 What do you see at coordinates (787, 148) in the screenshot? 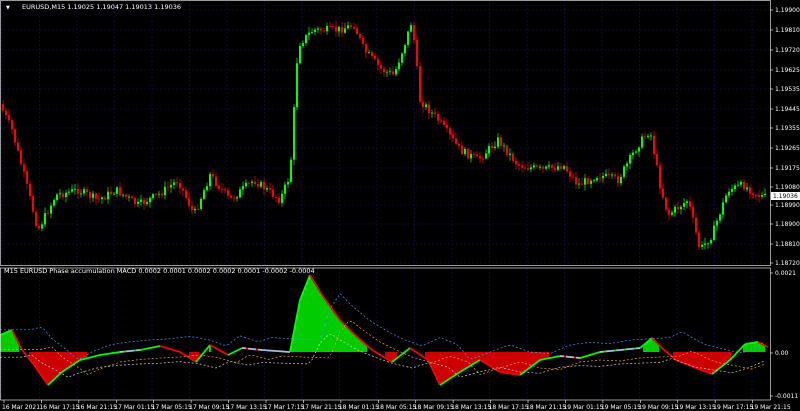
I see `price-label: 1.19265` at bounding box center [787, 148].